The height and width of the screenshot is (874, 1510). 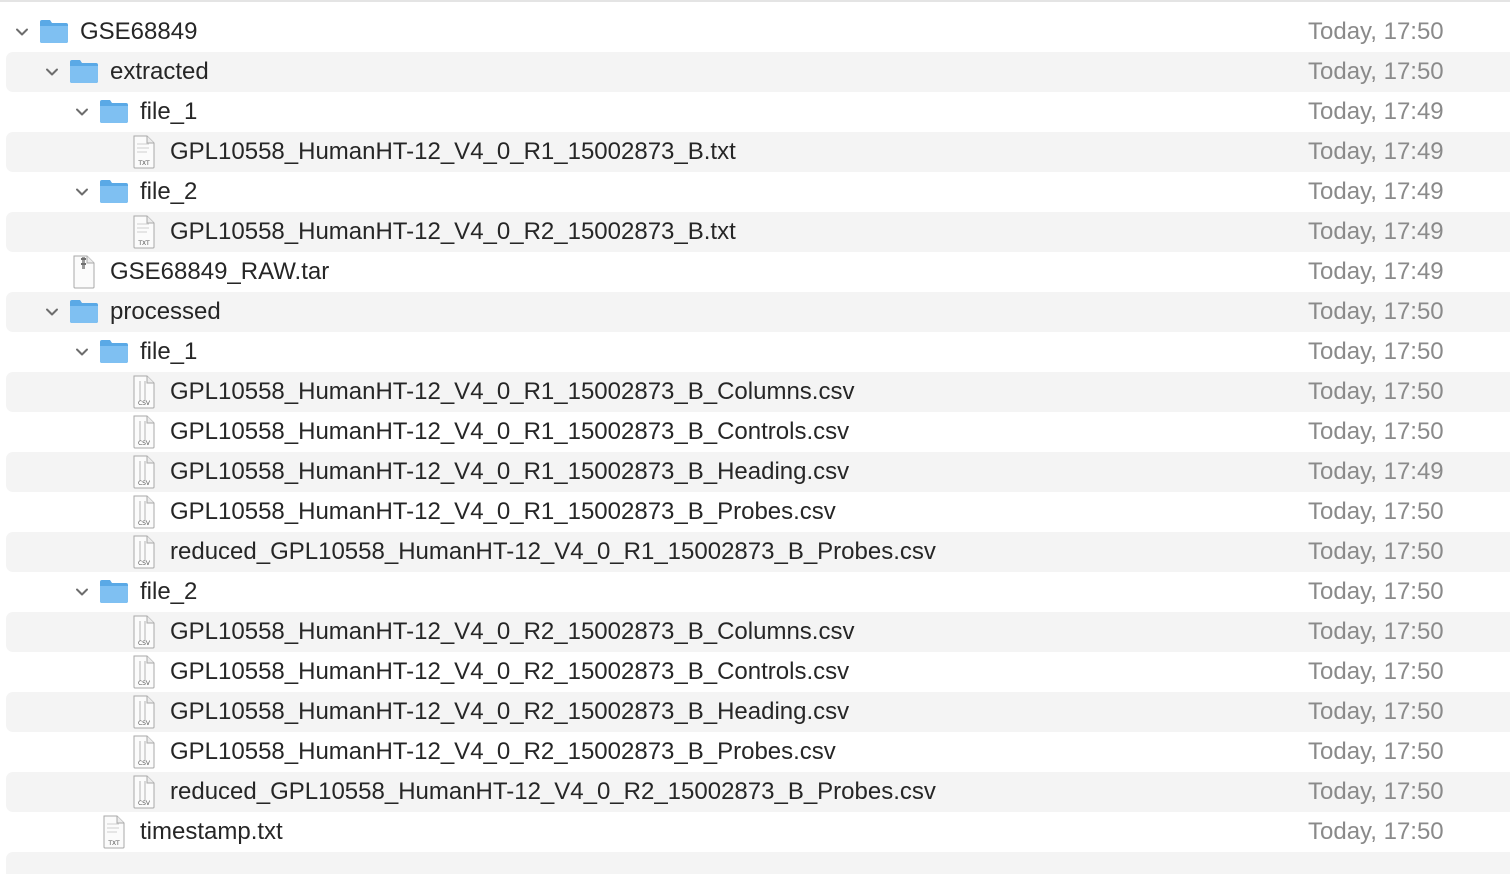 I want to click on file-name: GSE68849, so click(x=139, y=31).